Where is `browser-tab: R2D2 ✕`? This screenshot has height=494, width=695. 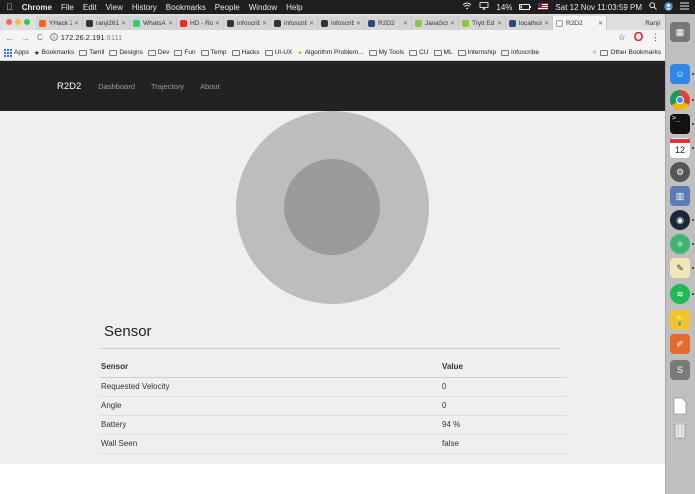
browser-tab: R2D2 ✕ is located at coordinates (388, 23).